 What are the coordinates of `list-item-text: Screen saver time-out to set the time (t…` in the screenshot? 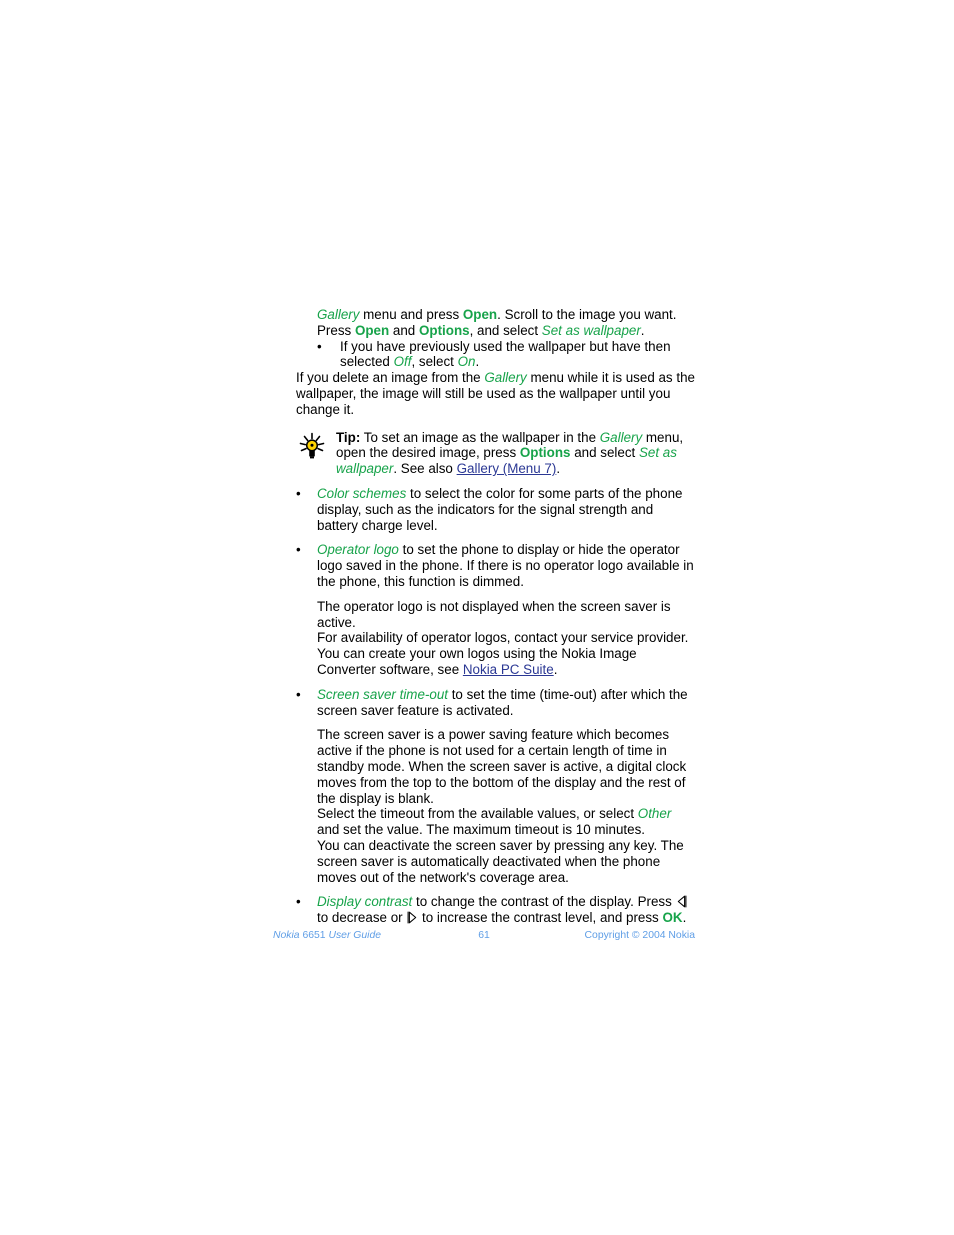 It's located at (506, 703).